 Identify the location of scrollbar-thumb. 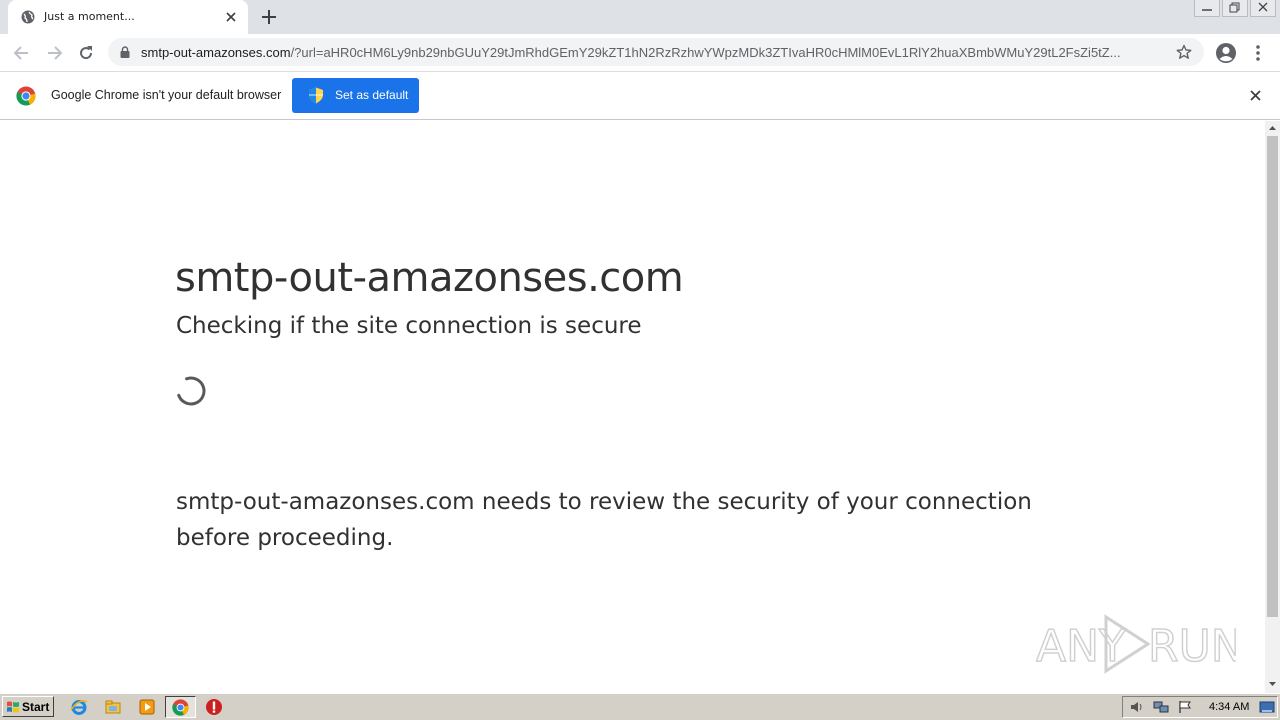
(1272, 376).